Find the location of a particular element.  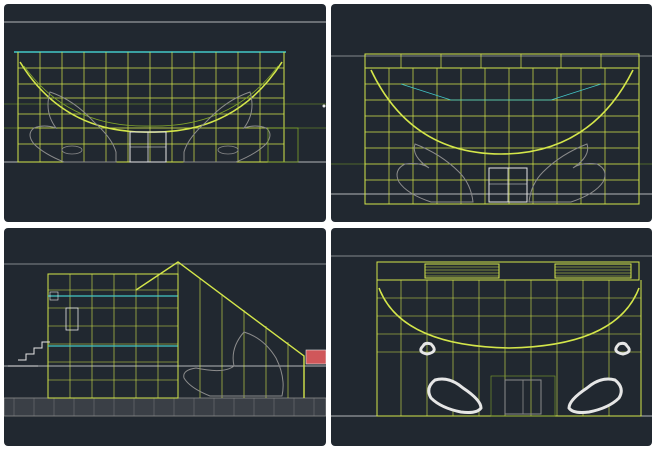

ground-slab is located at coordinates (165, 407).